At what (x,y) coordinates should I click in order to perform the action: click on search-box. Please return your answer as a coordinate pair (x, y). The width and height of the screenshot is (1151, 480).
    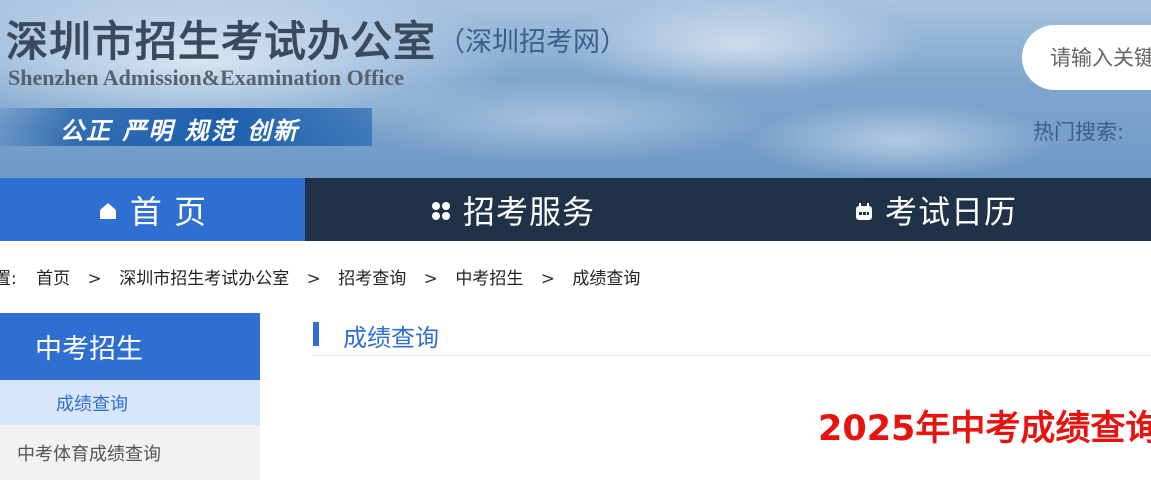
    Looking at the image, I should click on (1086, 57).